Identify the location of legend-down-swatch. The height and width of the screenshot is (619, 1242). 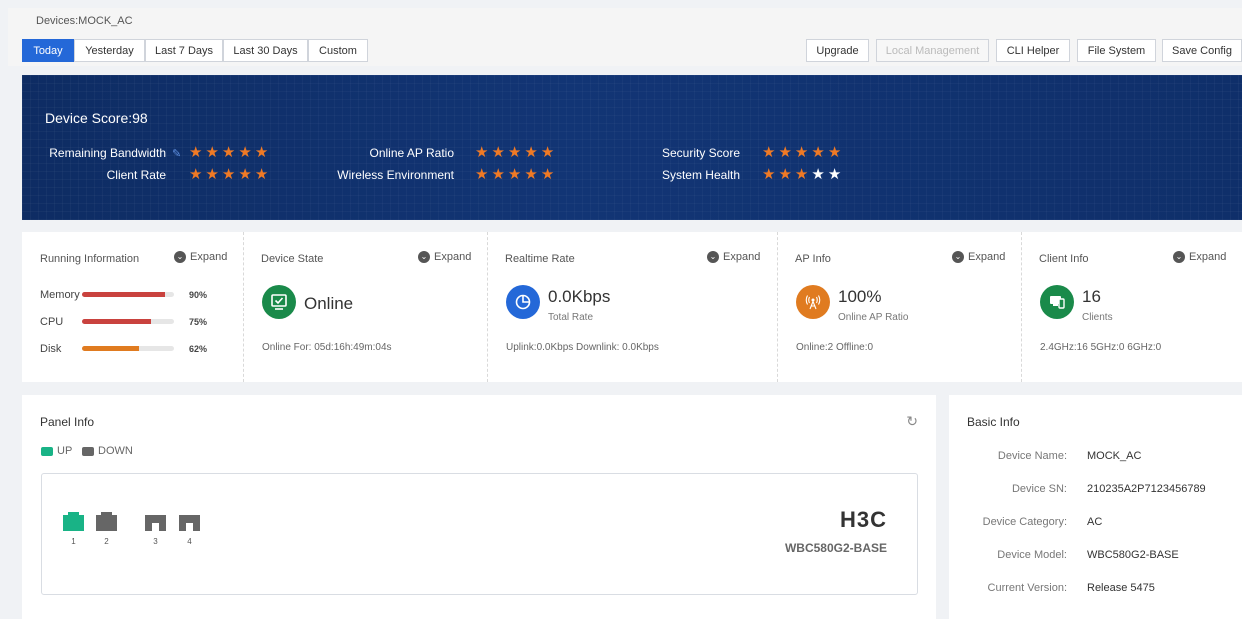
(88, 451).